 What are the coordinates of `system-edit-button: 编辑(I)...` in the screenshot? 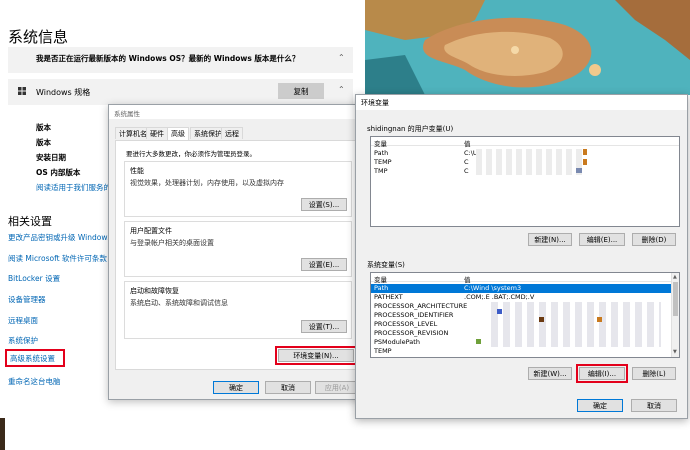 It's located at (602, 373).